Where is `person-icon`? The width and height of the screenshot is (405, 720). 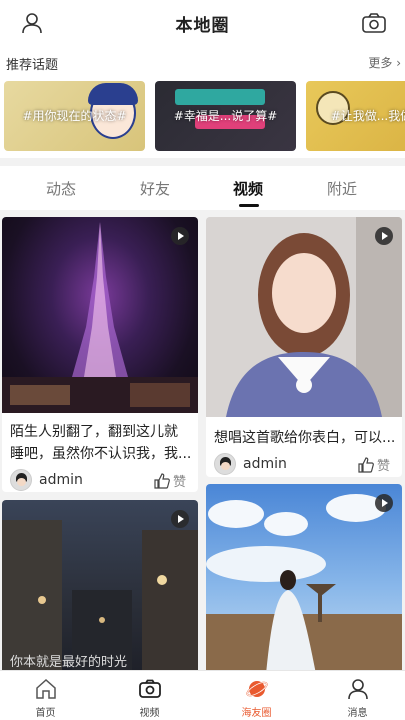 person-icon is located at coordinates (358, 689).